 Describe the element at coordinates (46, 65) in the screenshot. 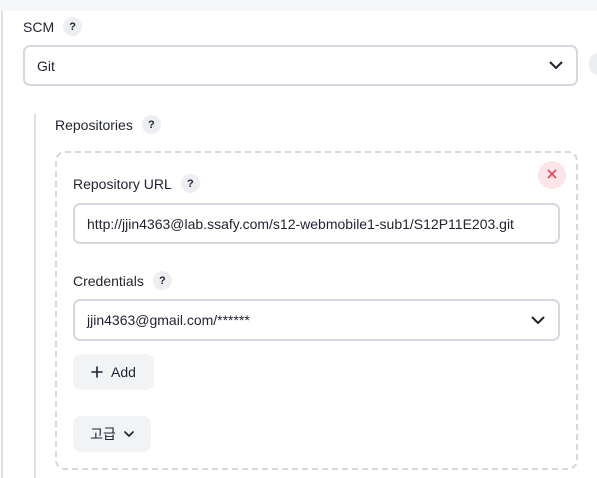

I see `scm-select-value: Git` at that location.